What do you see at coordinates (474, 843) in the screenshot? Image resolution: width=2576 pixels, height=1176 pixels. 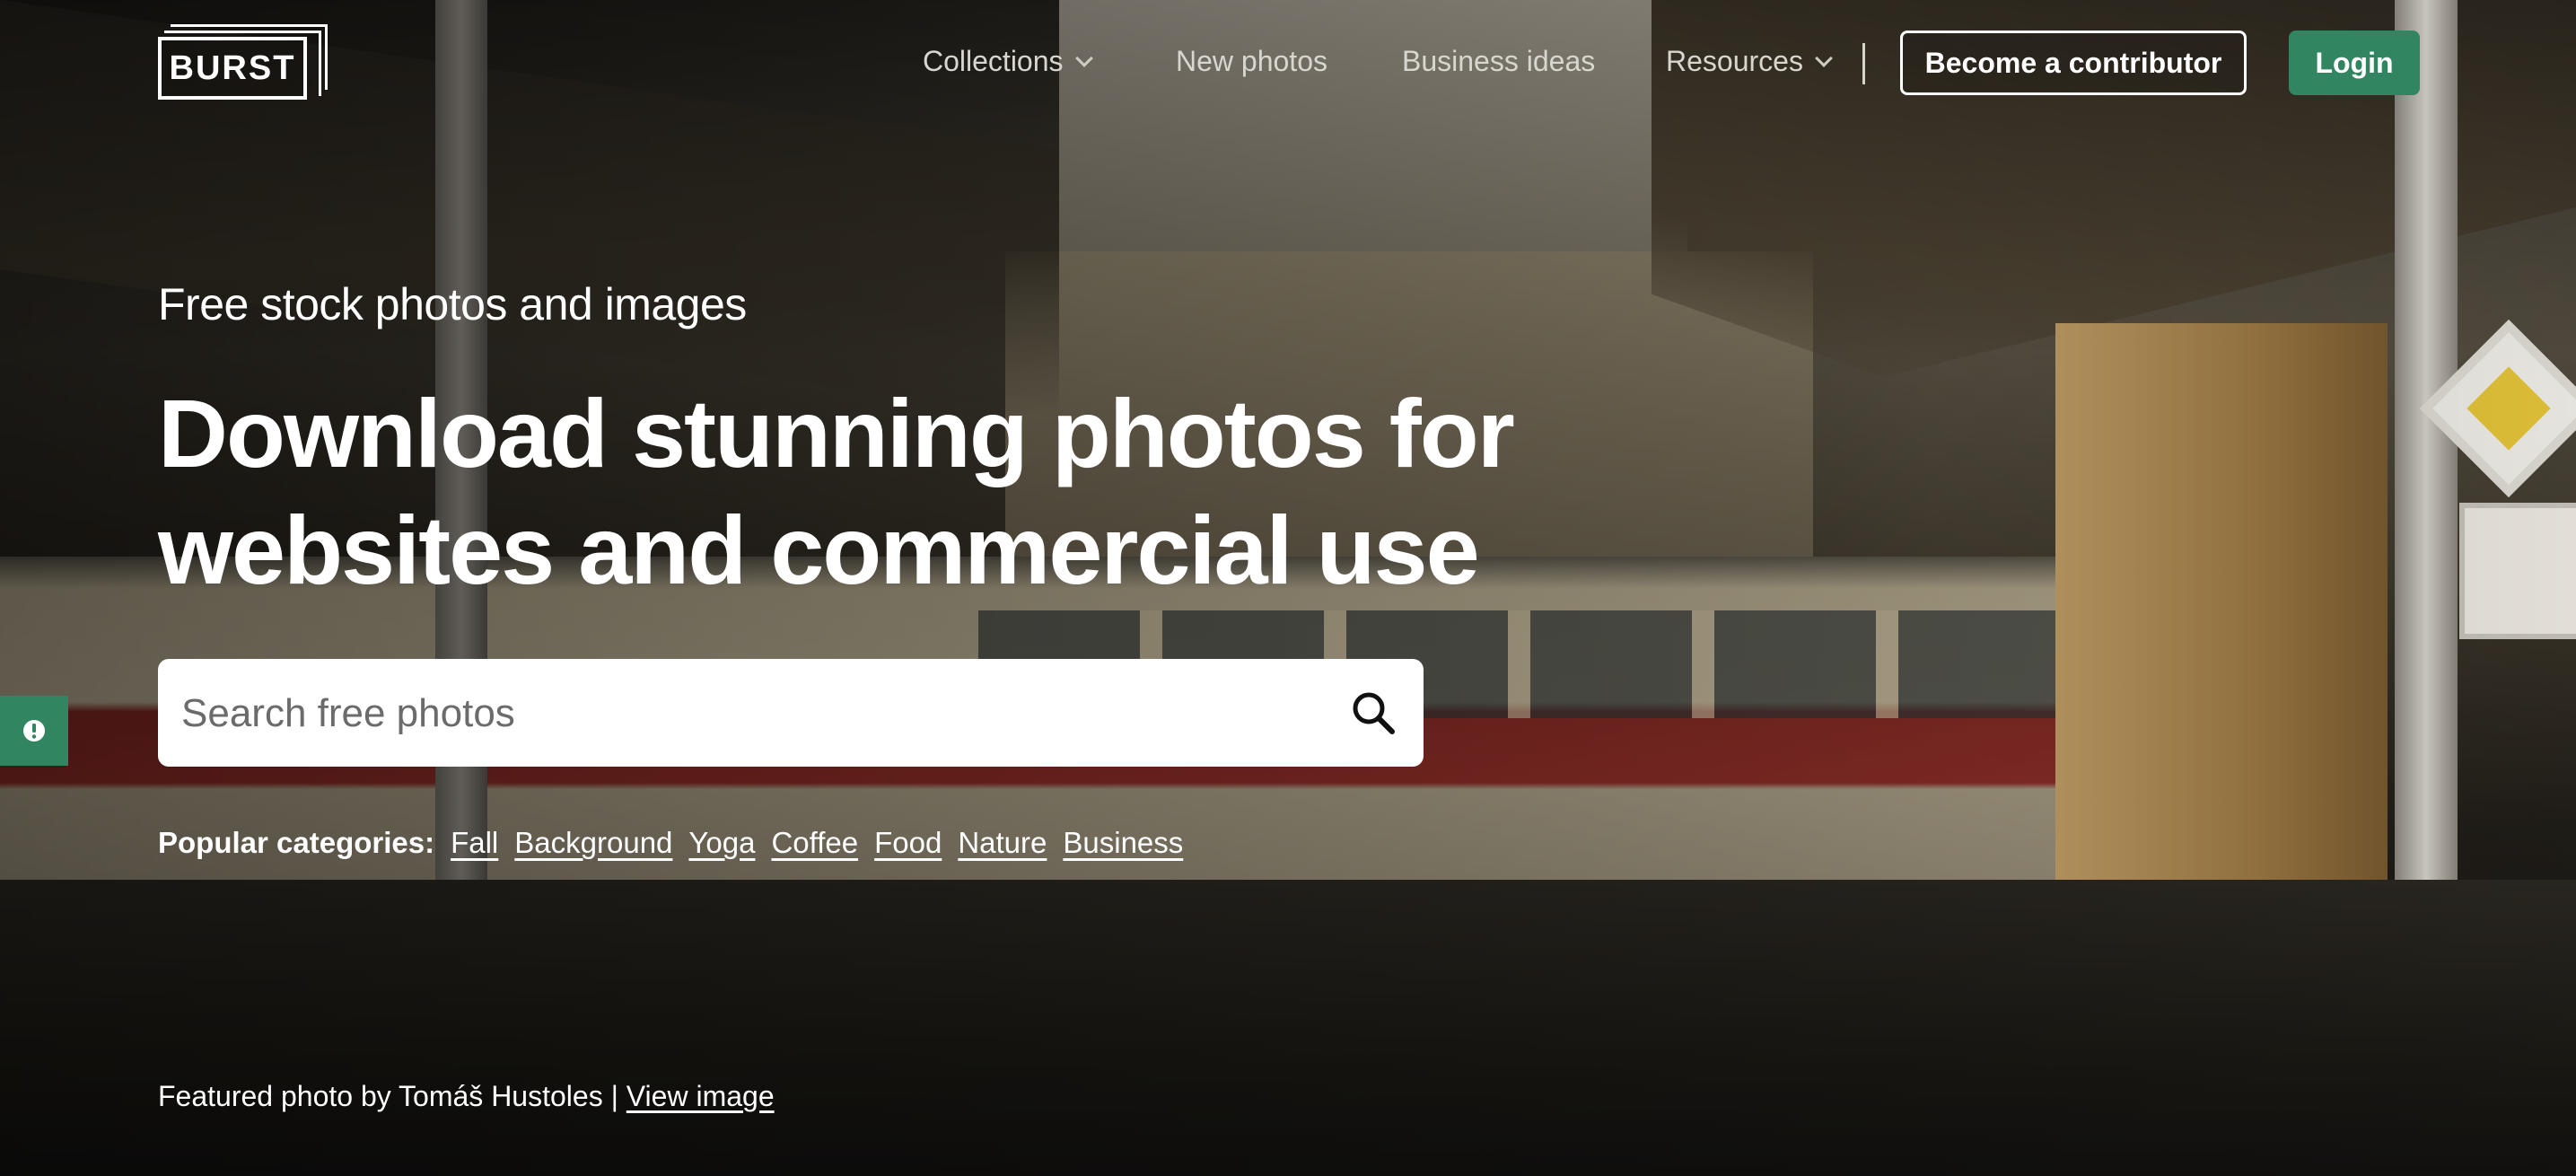 I see `category-link-fall: Fall` at bounding box center [474, 843].